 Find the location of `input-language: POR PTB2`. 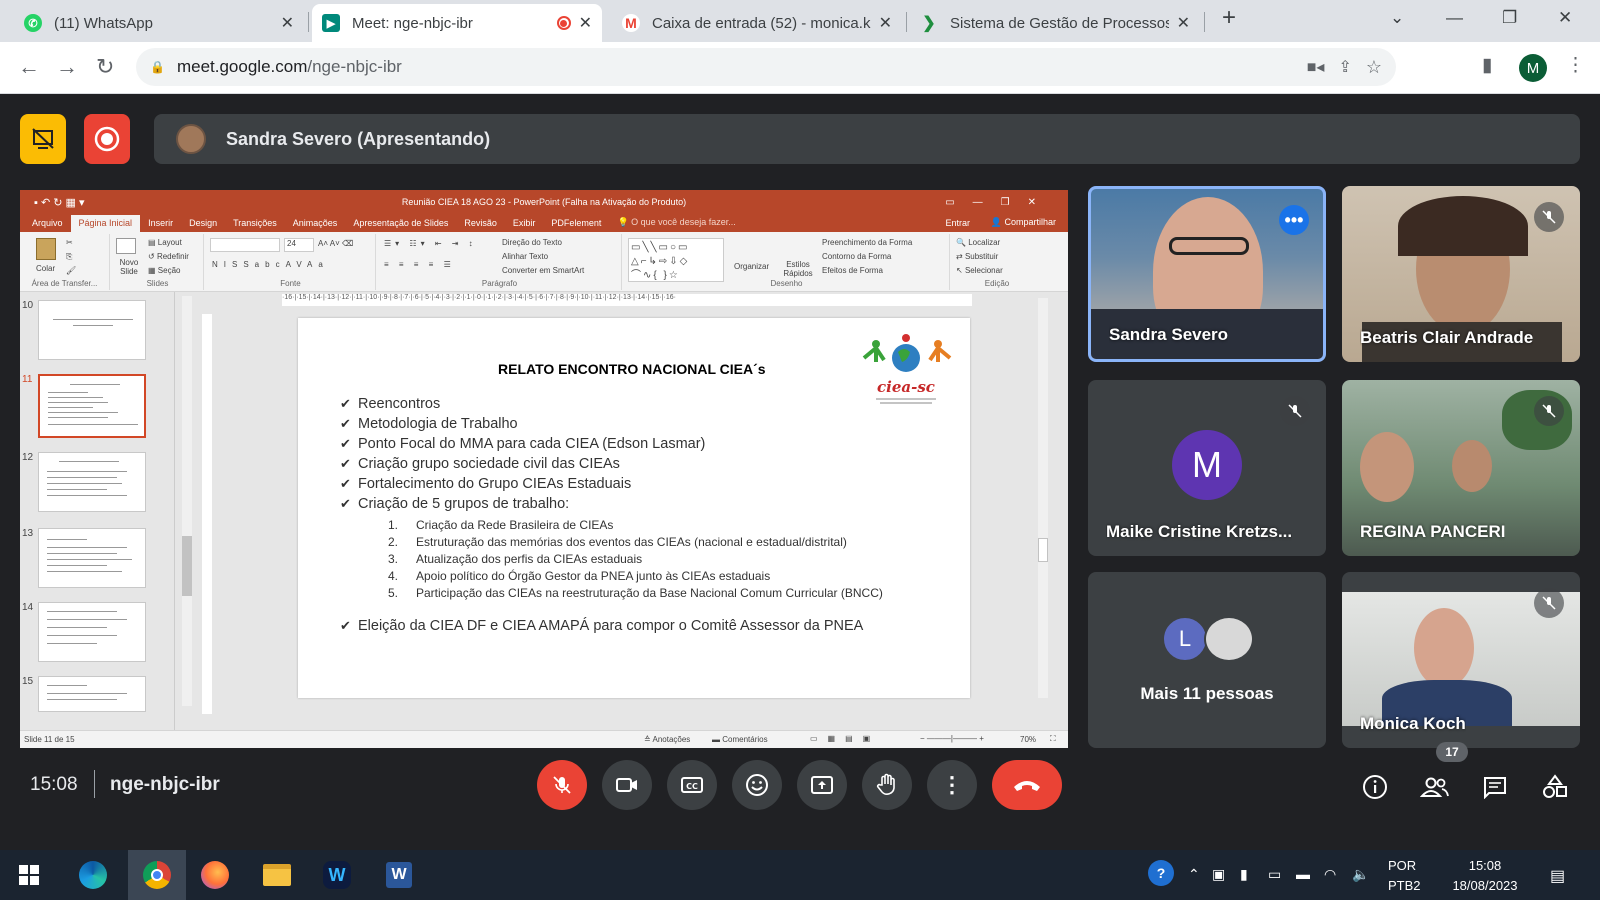

input-language: POR PTB2 is located at coordinates (1404, 876).